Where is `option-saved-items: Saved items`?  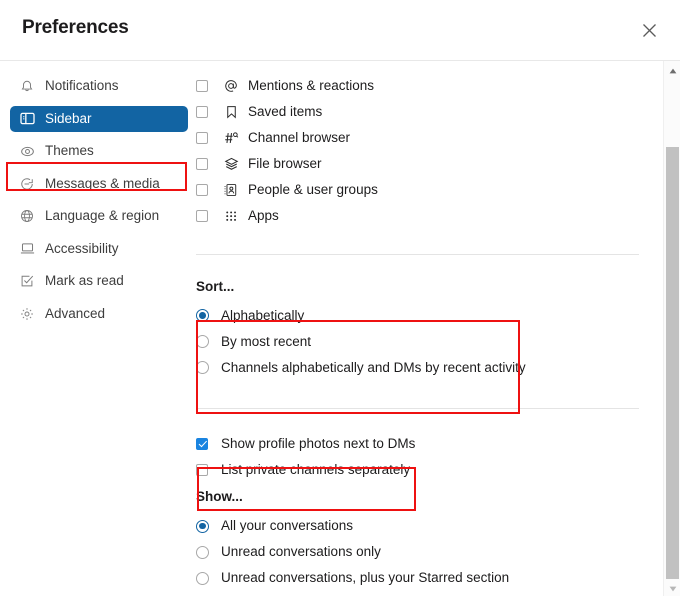
option-saved-items: Saved items is located at coordinates (427, 112).